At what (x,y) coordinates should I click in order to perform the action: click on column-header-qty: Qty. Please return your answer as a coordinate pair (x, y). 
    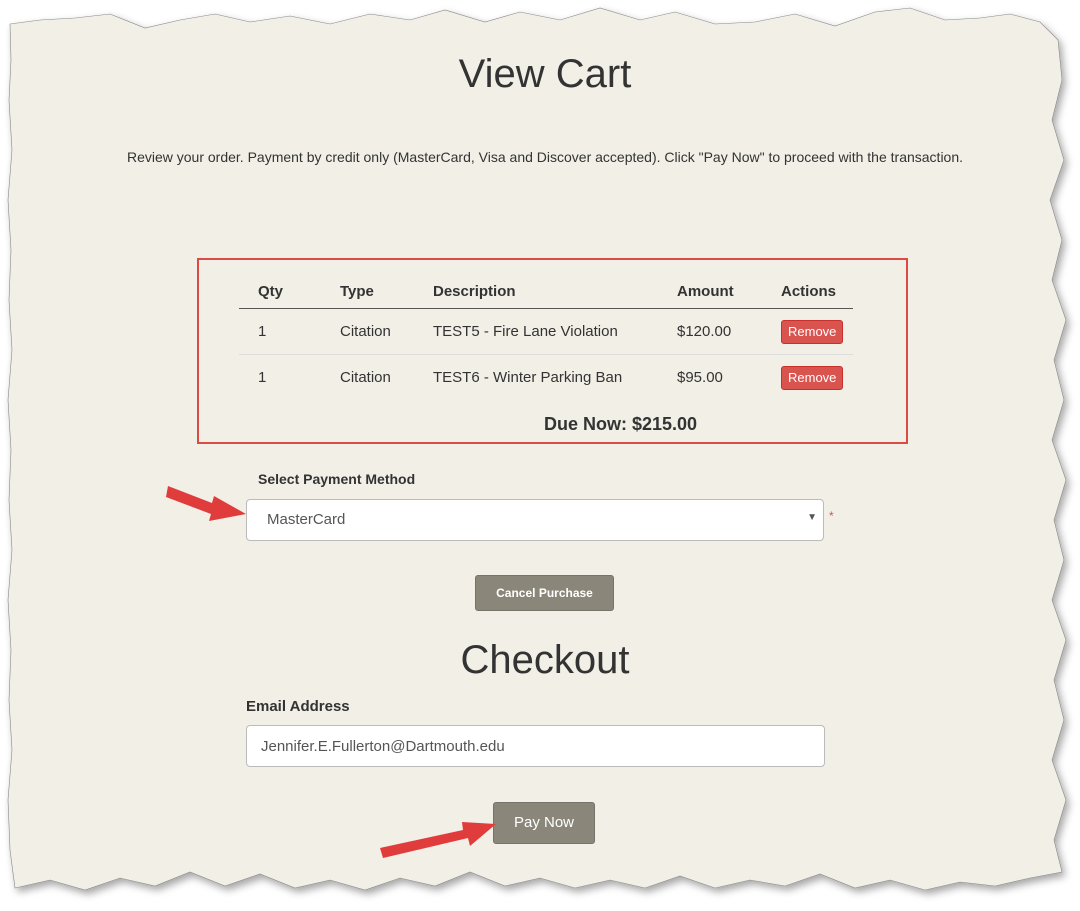
    Looking at the image, I should click on (289, 291).